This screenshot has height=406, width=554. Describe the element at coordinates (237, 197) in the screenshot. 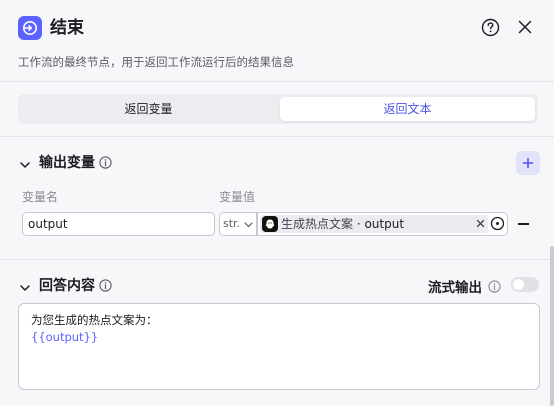

I see `column-header-value: 变量值` at that location.